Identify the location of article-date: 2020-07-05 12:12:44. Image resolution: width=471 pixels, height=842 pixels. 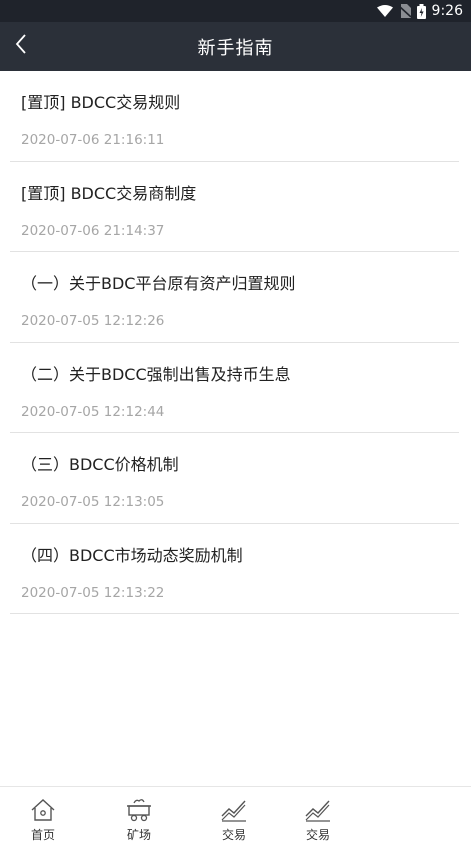
(93, 411).